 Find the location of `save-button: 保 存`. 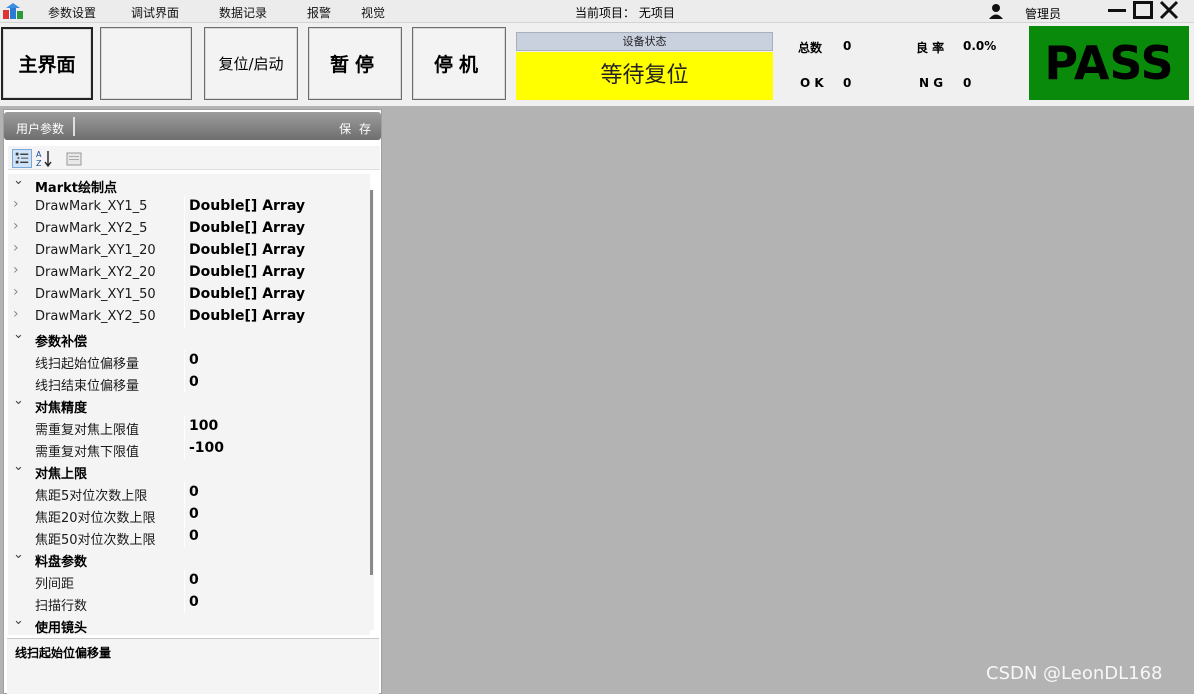

save-button: 保 存 is located at coordinates (356, 128).